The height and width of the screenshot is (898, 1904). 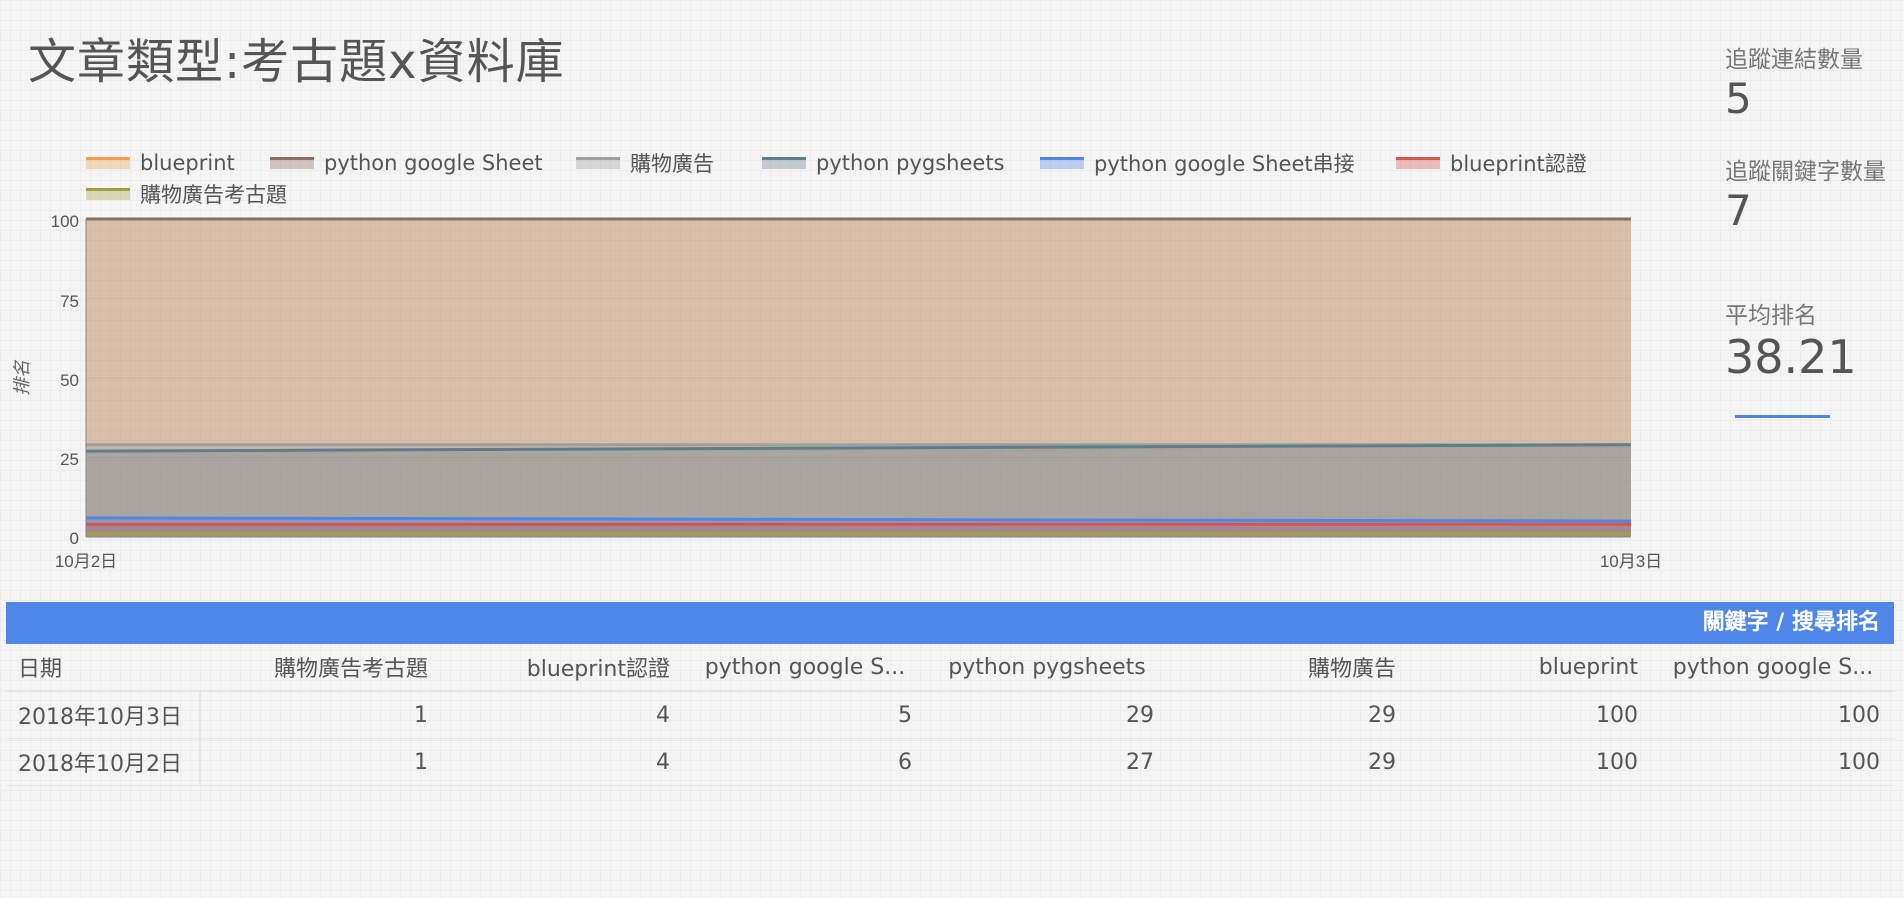 I want to click on legend-item-python-google-sheet: python google Sheet, so click(x=406, y=163).